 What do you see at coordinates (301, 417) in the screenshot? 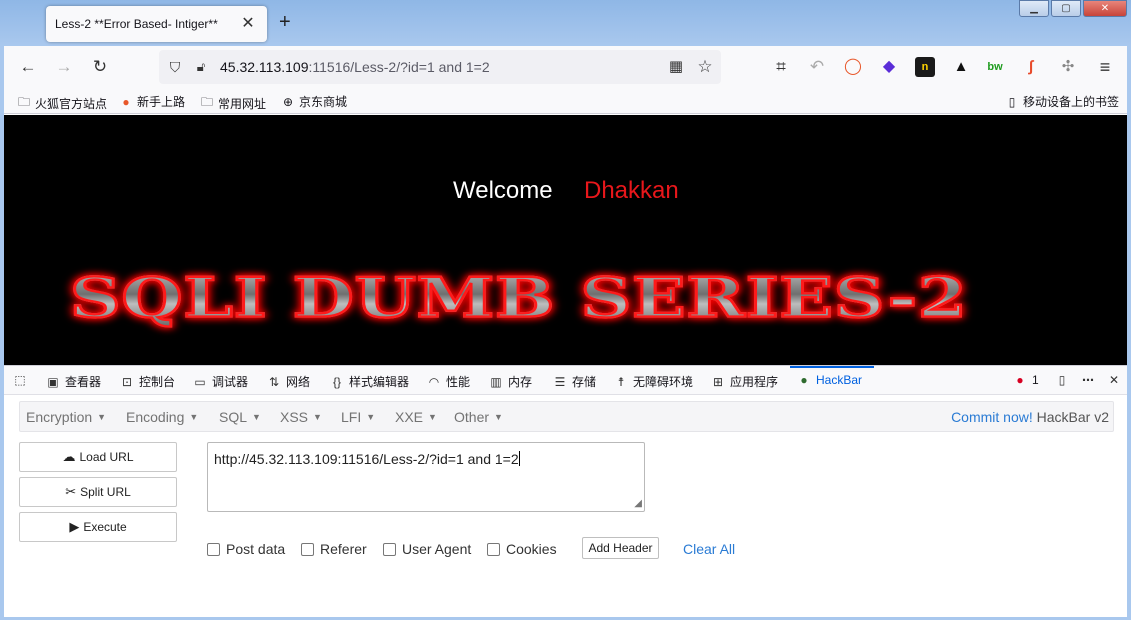
I see `menu-xss: XSS ▼` at bounding box center [301, 417].